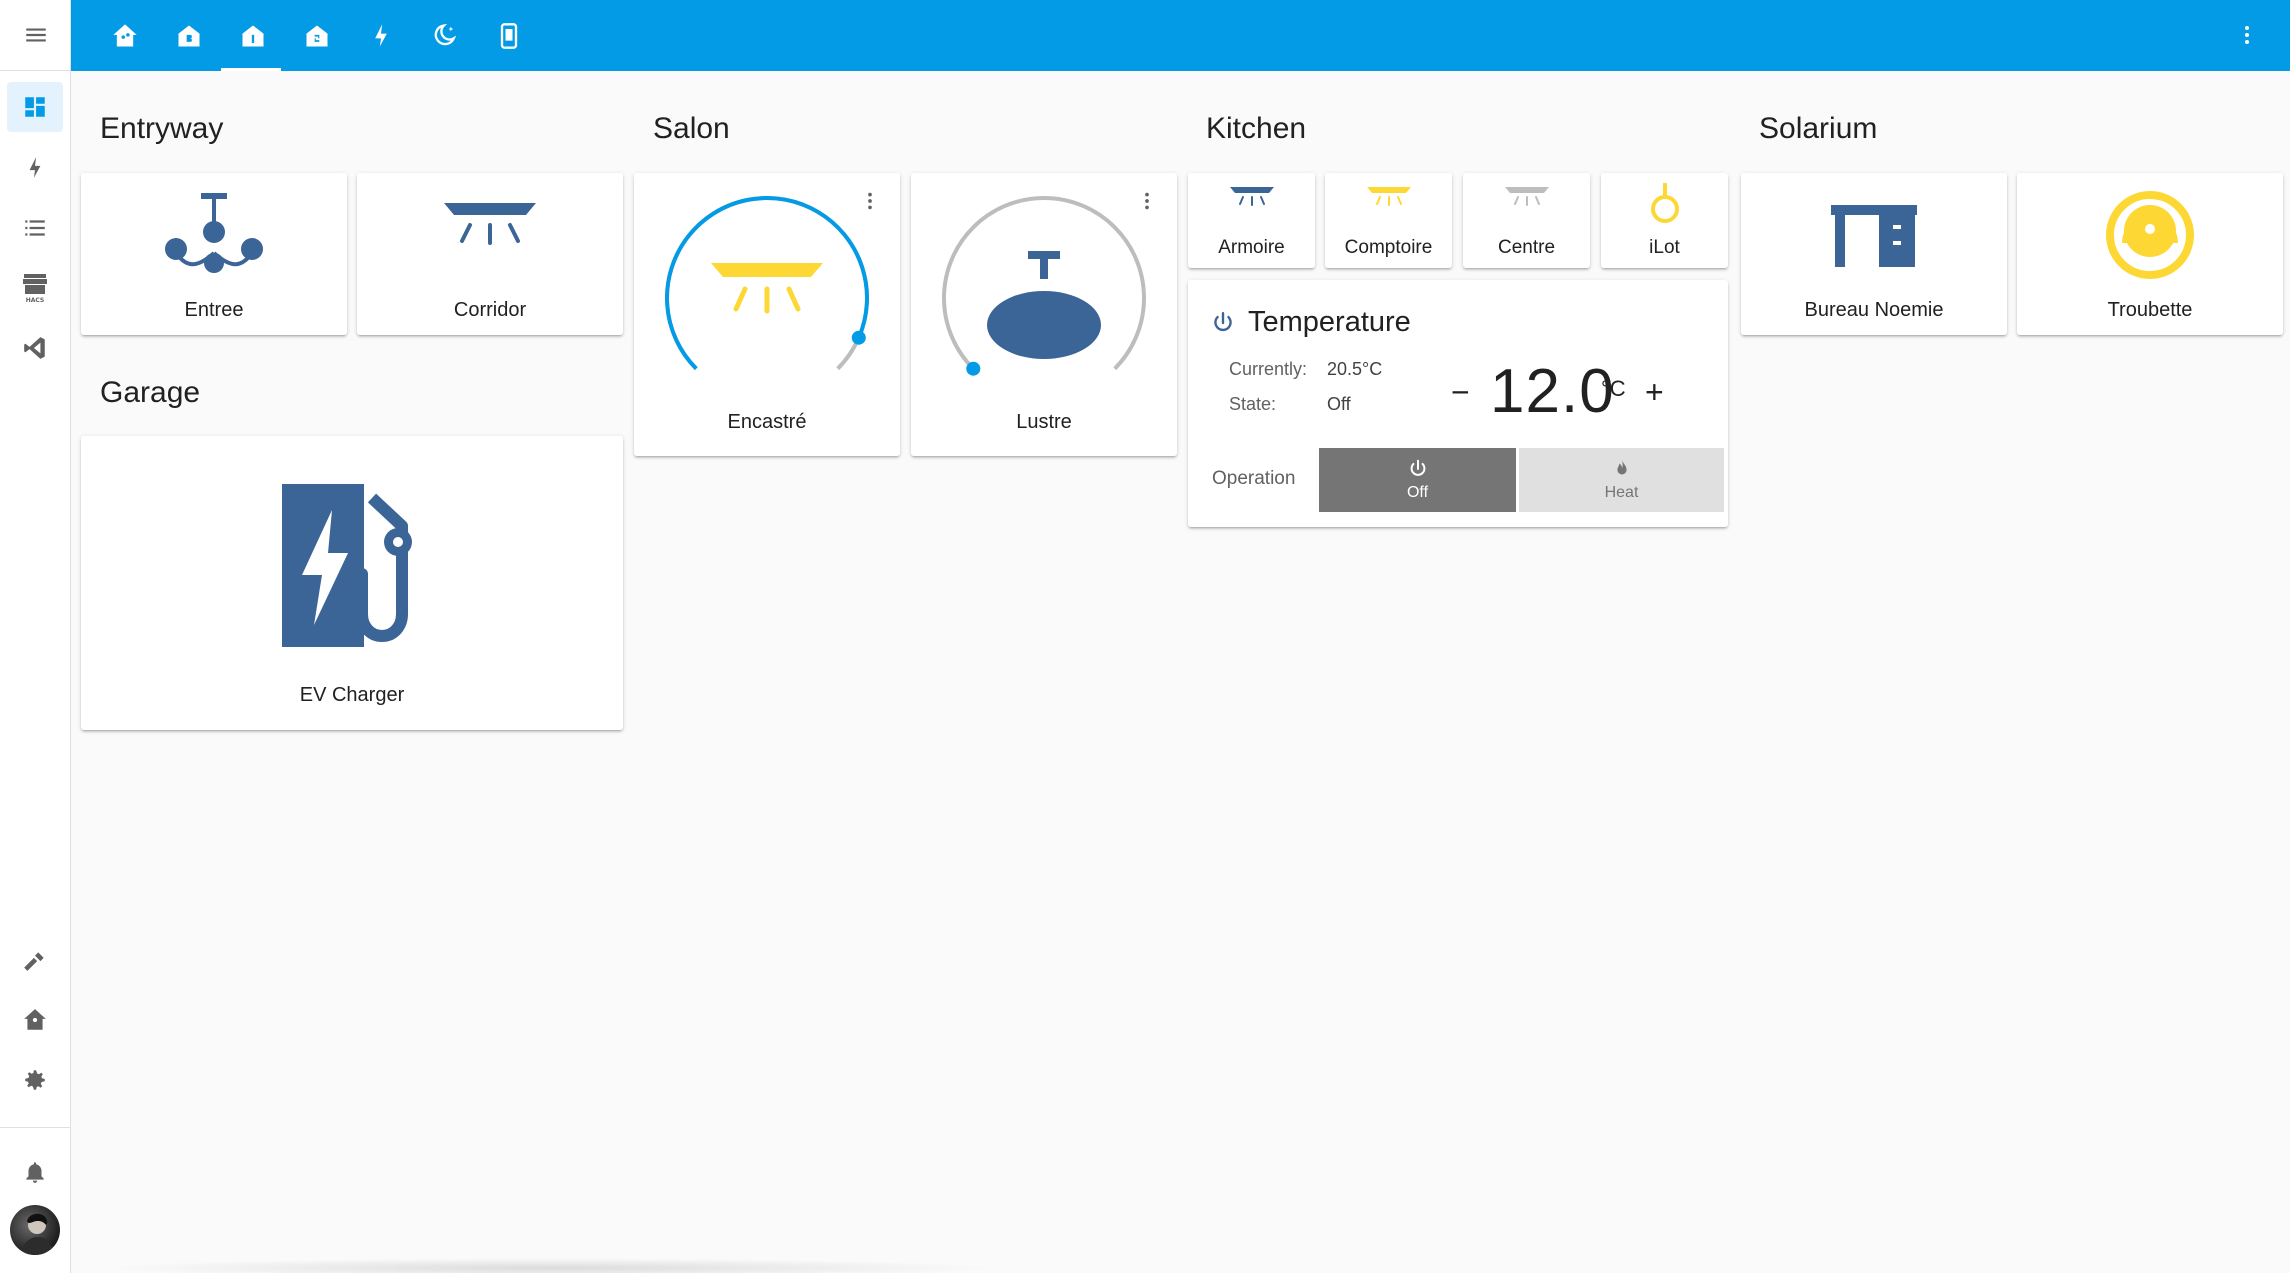  What do you see at coordinates (1253, 404) in the screenshot?
I see `state-label: State:` at bounding box center [1253, 404].